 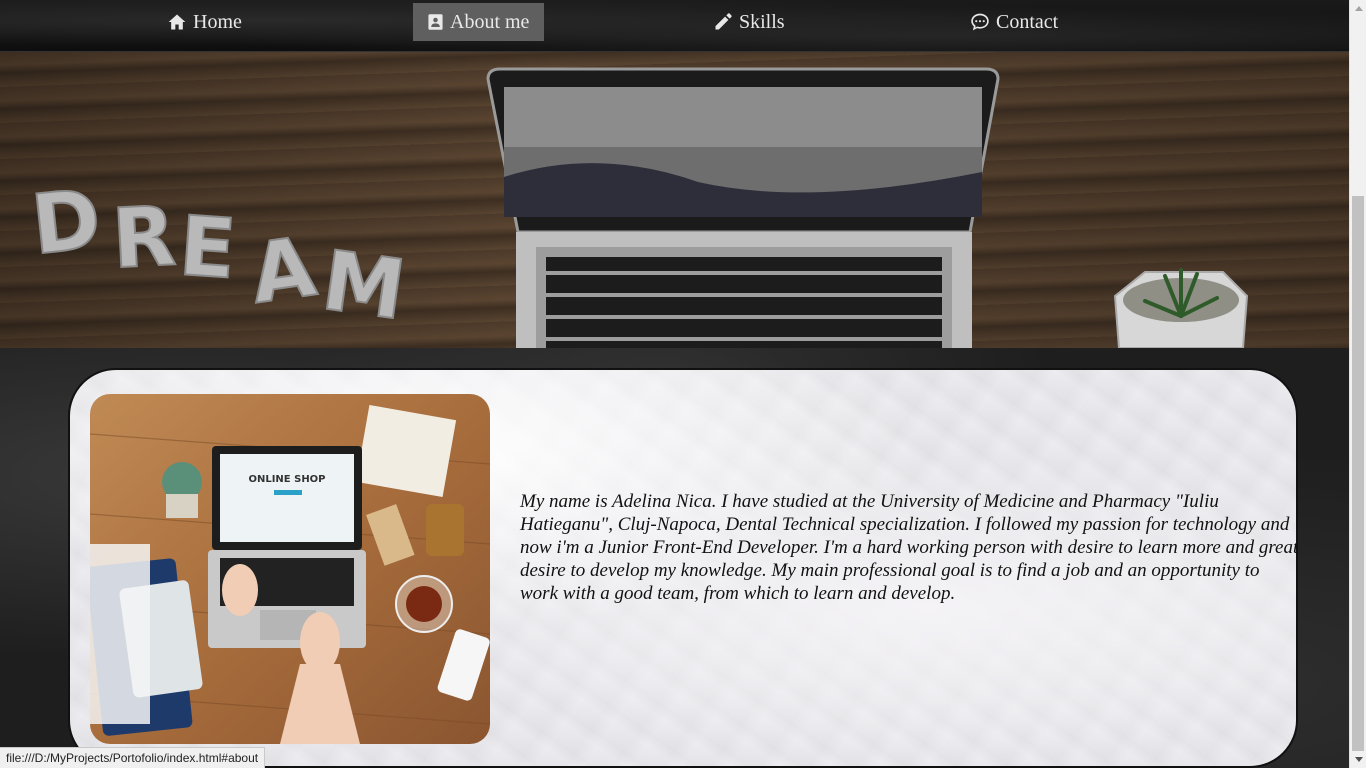 What do you see at coordinates (490, 21) in the screenshot?
I see `nav-about-label: About me` at bounding box center [490, 21].